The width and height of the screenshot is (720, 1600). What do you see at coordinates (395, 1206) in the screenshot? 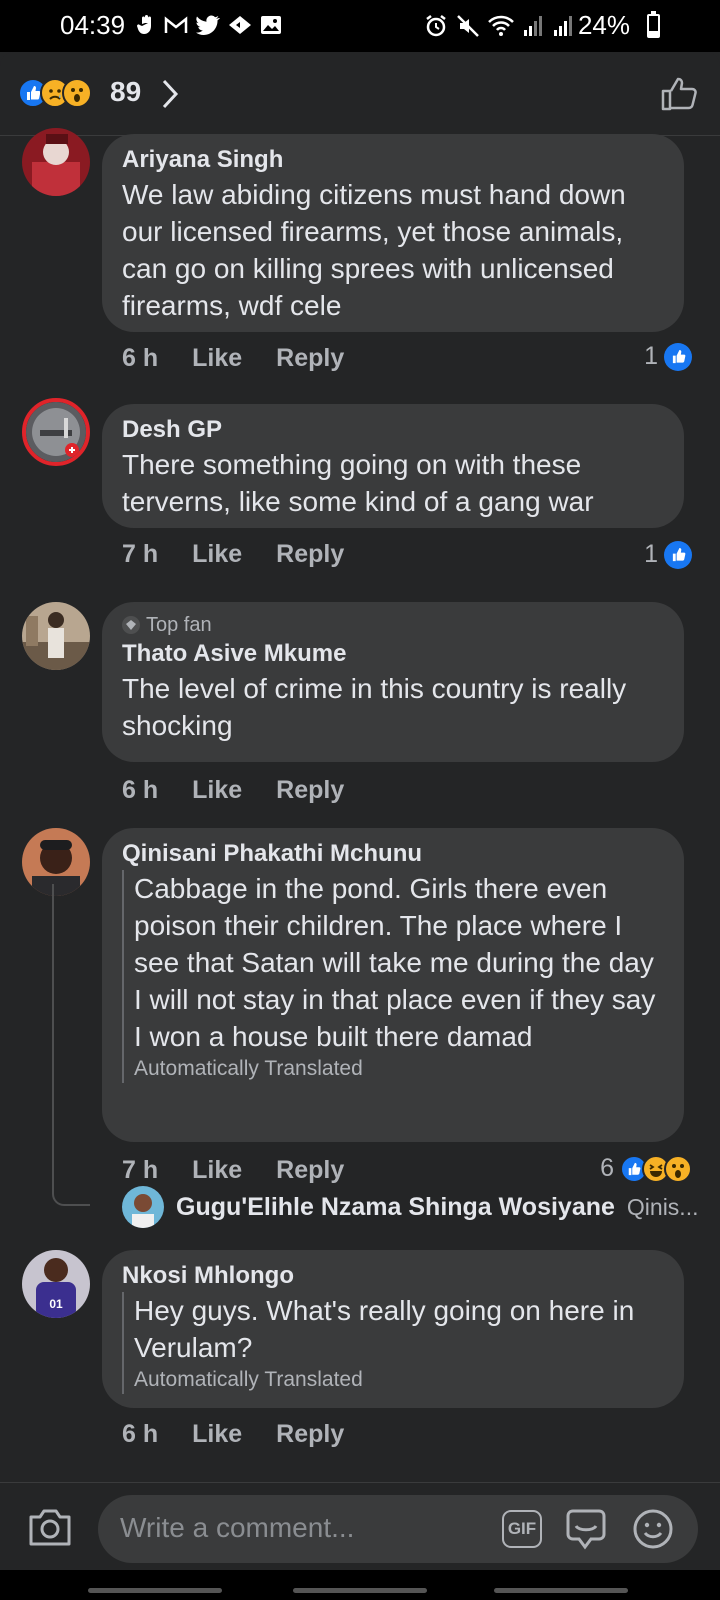
I see `reply-author: Gugu'Elihle Nzama Shinga Wosiyane` at bounding box center [395, 1206].